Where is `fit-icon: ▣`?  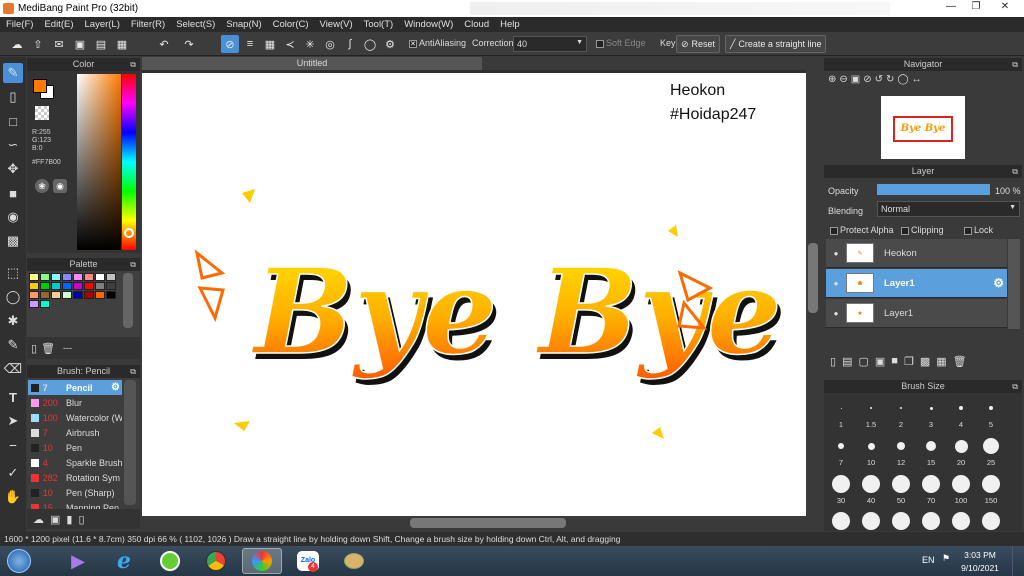 fit-icon: ▣ is located at coordinates (855, 79).